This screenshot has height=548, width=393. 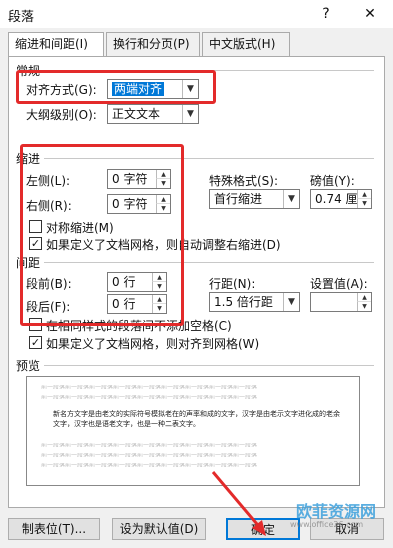 I want to click on watermark-logo: 欧菲资源网, so click(x=336, y=511).